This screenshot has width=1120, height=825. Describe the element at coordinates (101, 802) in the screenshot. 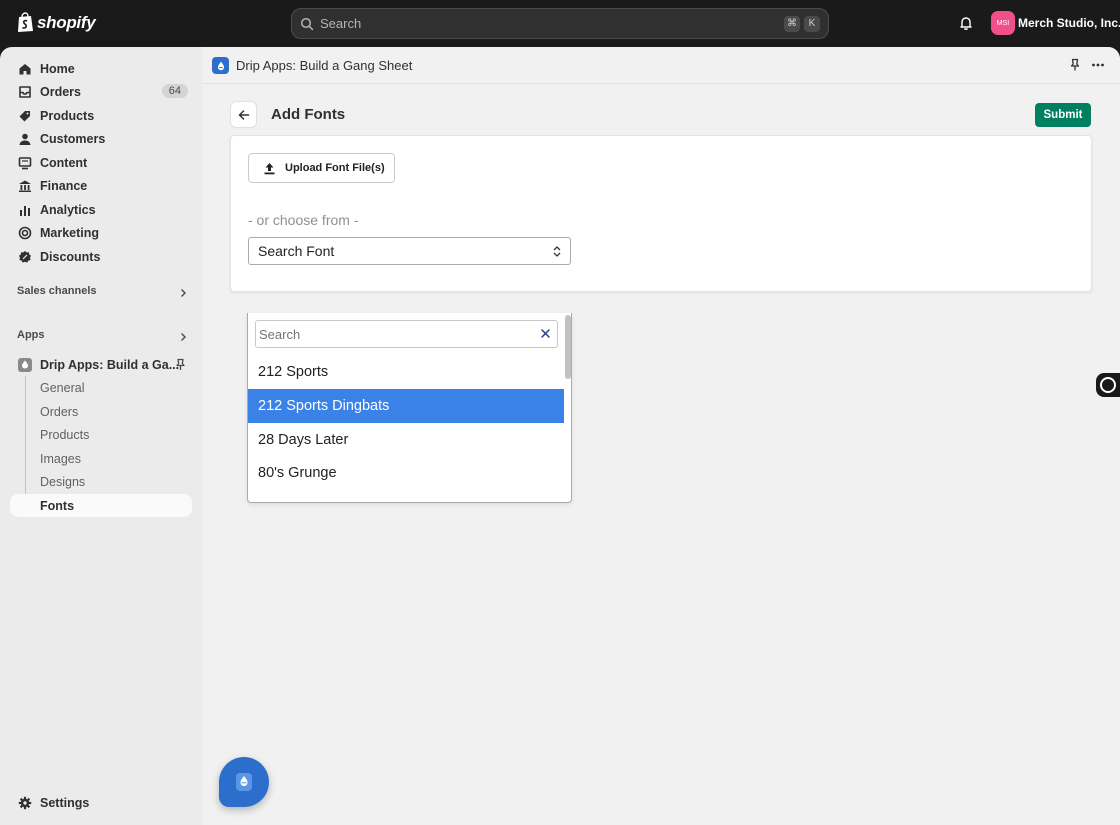

I see `sidebar-item-settings: Settings` at that location.